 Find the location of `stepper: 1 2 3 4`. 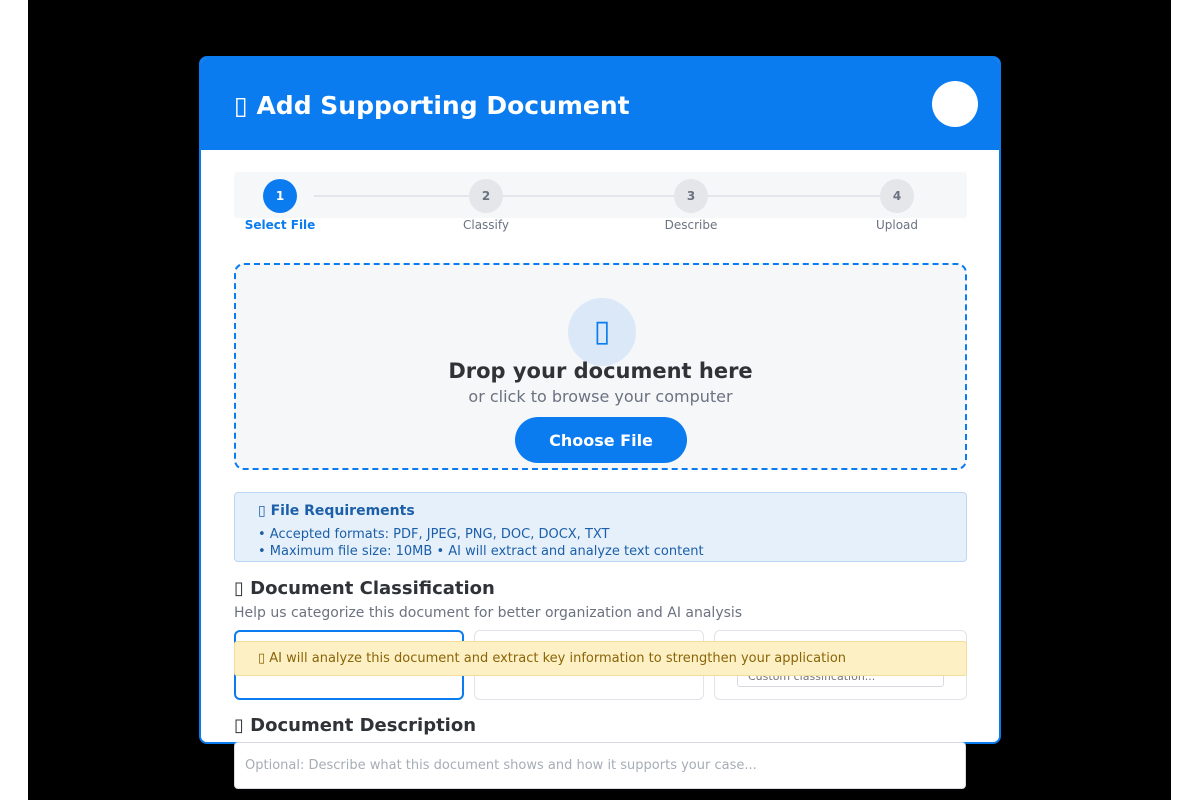

stepper: 1 2 3 4 is located at coordinates (600, 195).